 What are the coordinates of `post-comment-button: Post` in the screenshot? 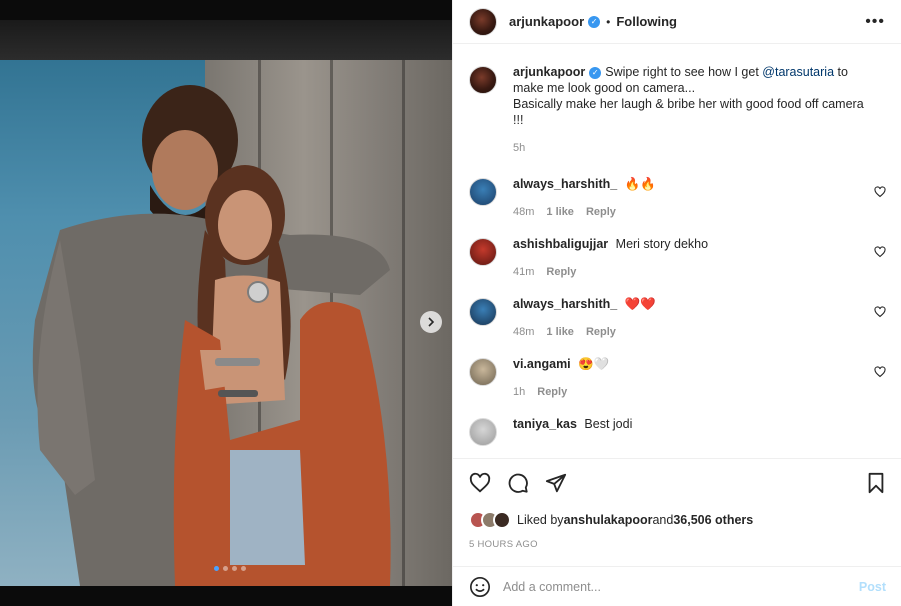 It's located at (872, 587).